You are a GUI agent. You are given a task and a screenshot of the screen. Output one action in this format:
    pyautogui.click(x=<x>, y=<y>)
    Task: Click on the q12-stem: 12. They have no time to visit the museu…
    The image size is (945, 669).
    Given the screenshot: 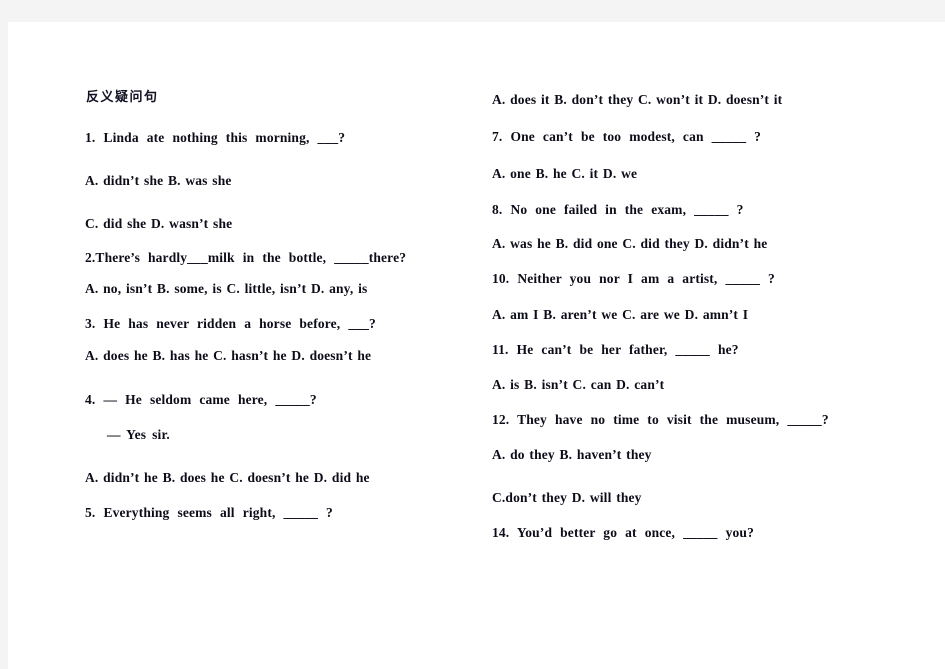 What is the action you would take?
    pyautogui.click(x=660, y=419)
    